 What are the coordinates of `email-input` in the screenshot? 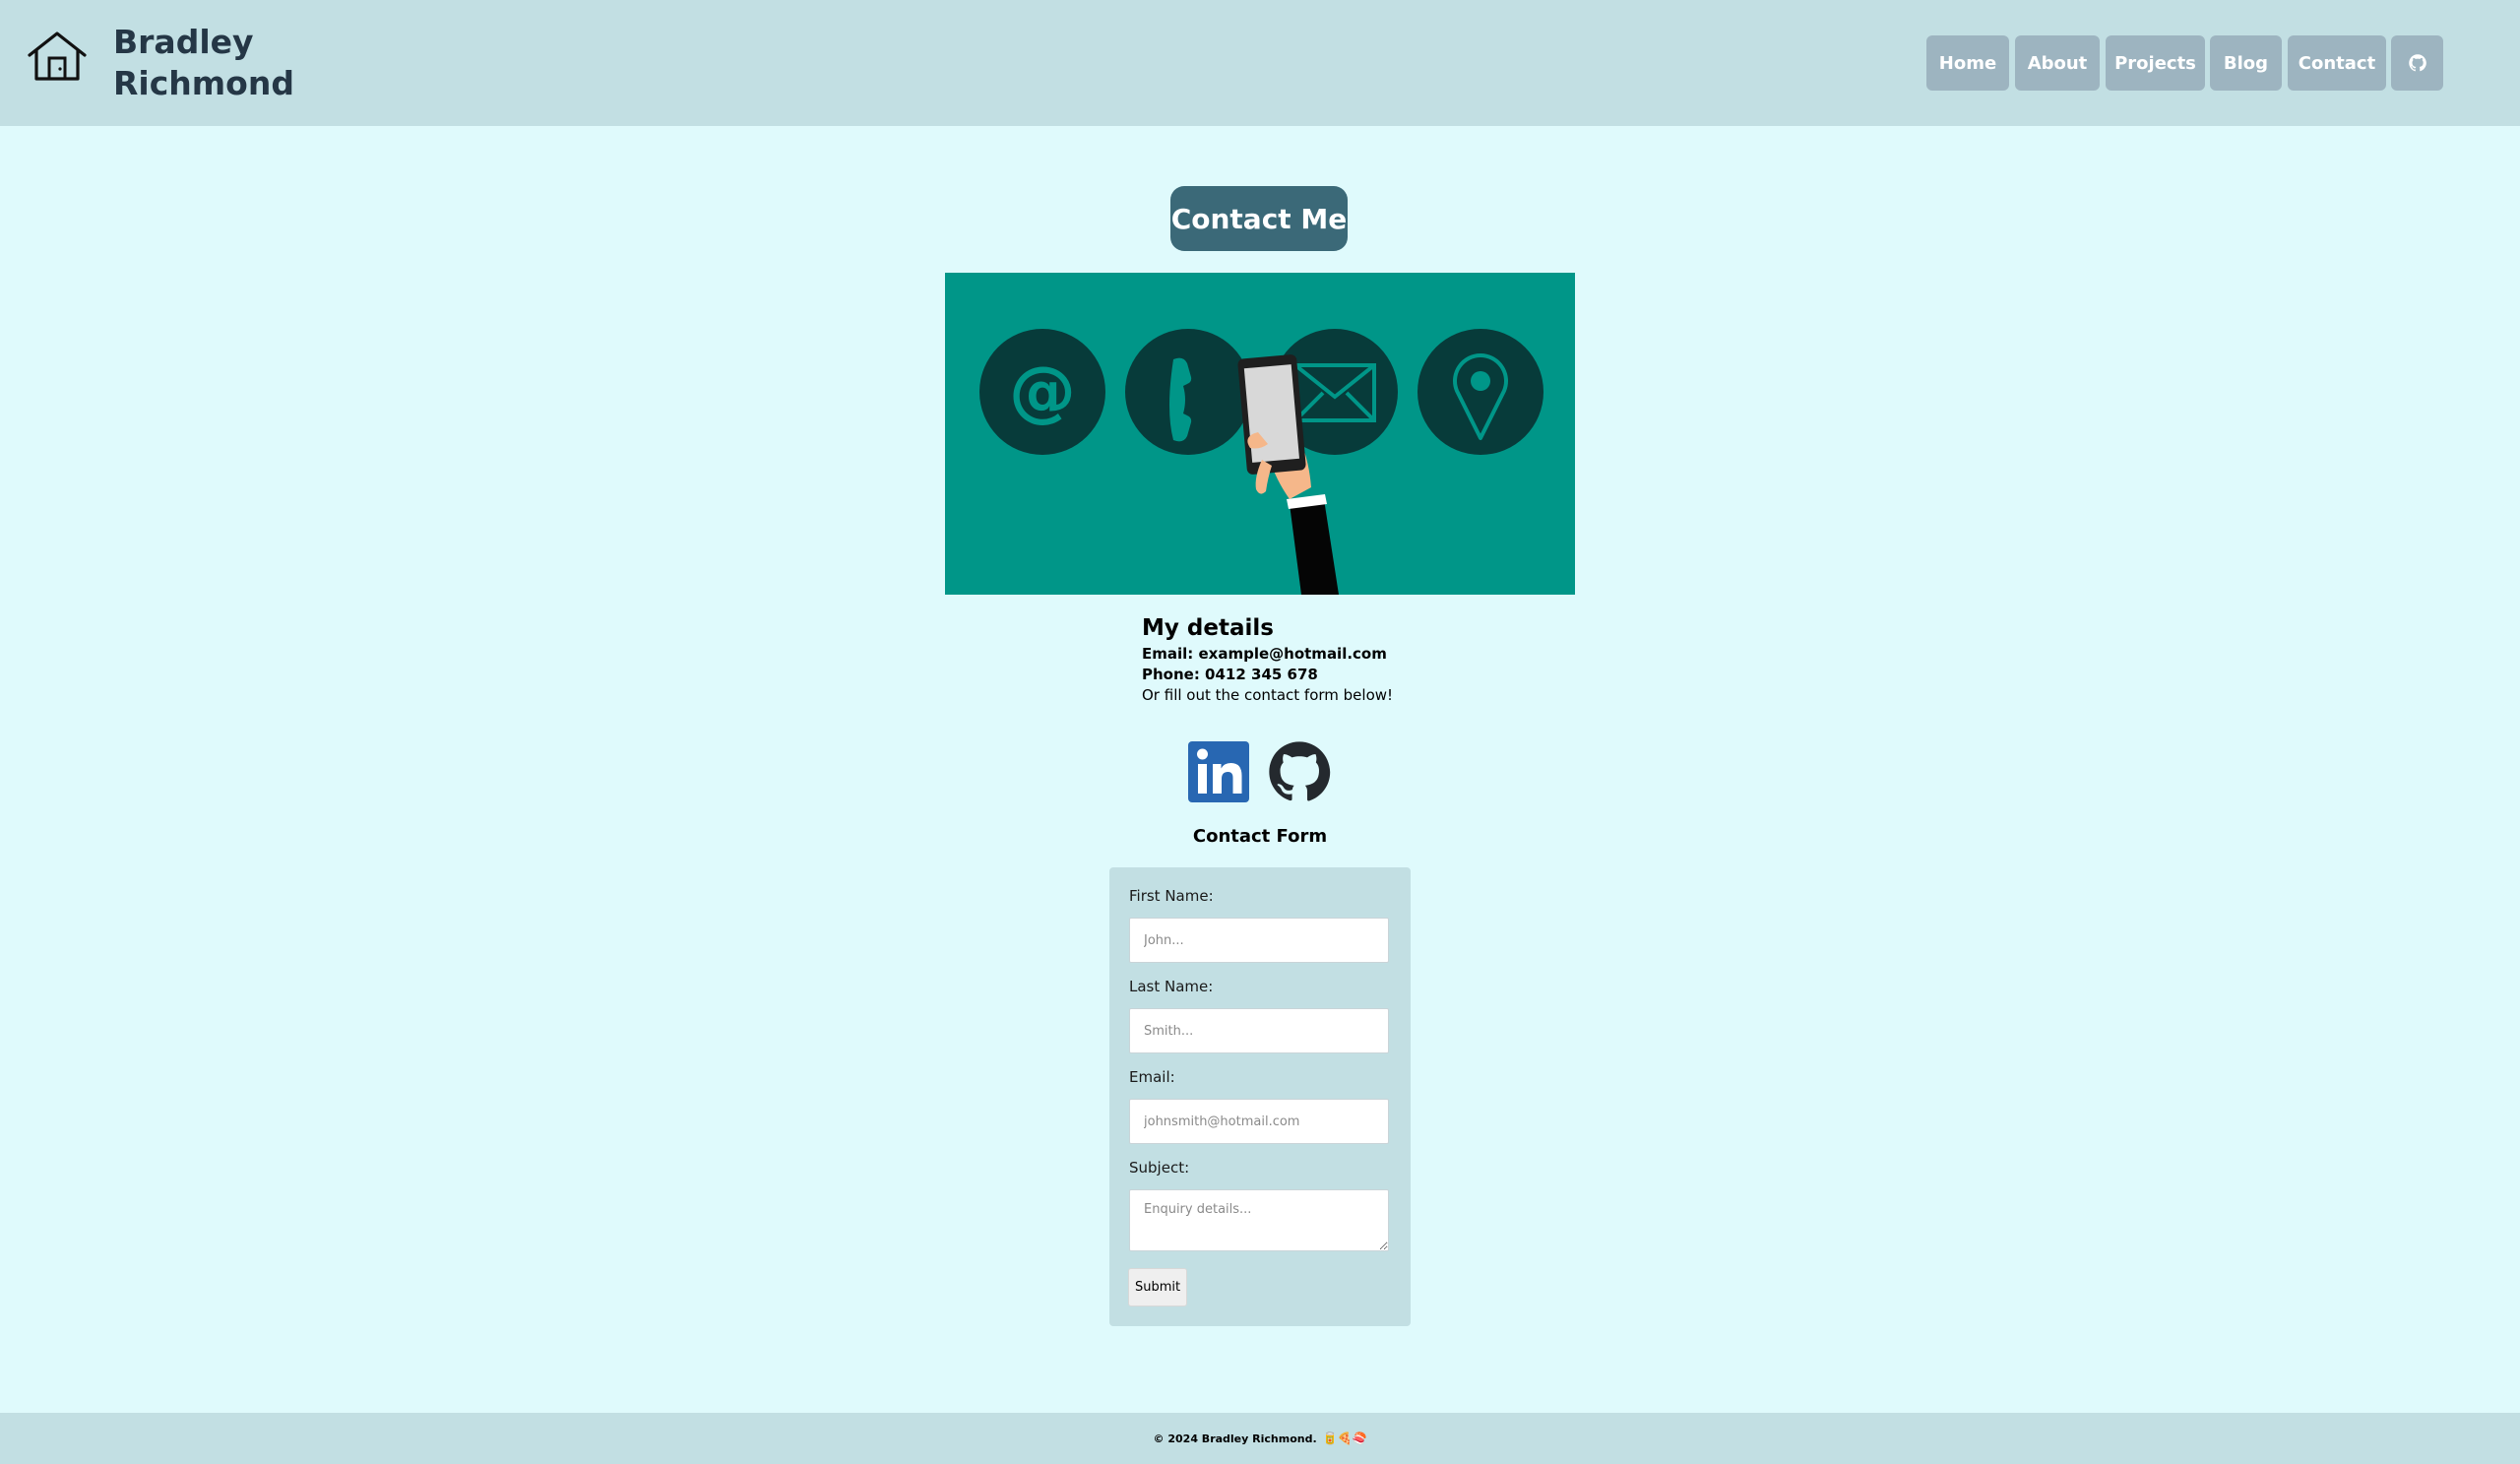 It's located at (1259, 1122).